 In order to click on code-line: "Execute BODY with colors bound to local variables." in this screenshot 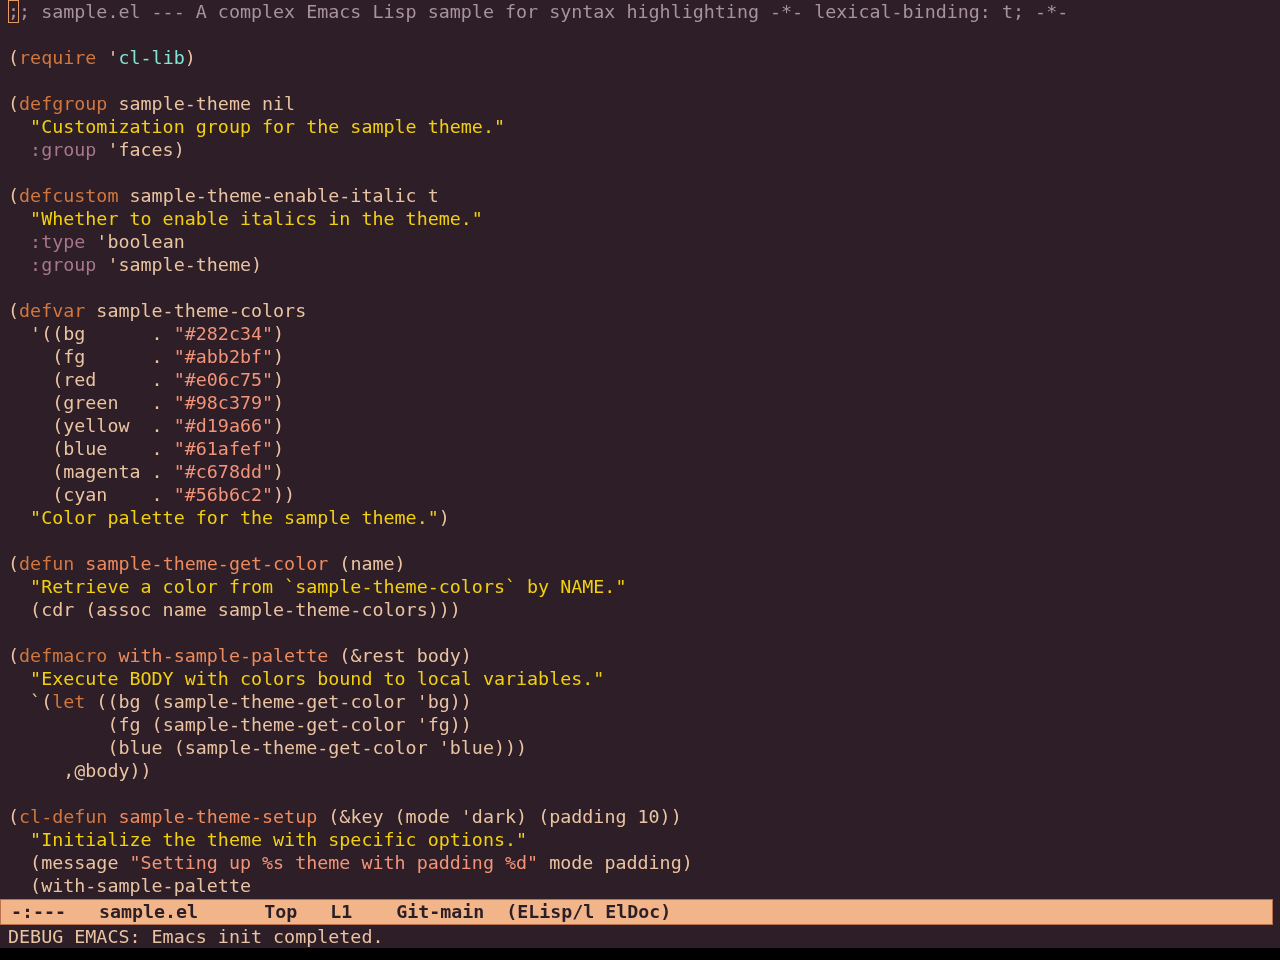, I will do `click(317, 678)`.